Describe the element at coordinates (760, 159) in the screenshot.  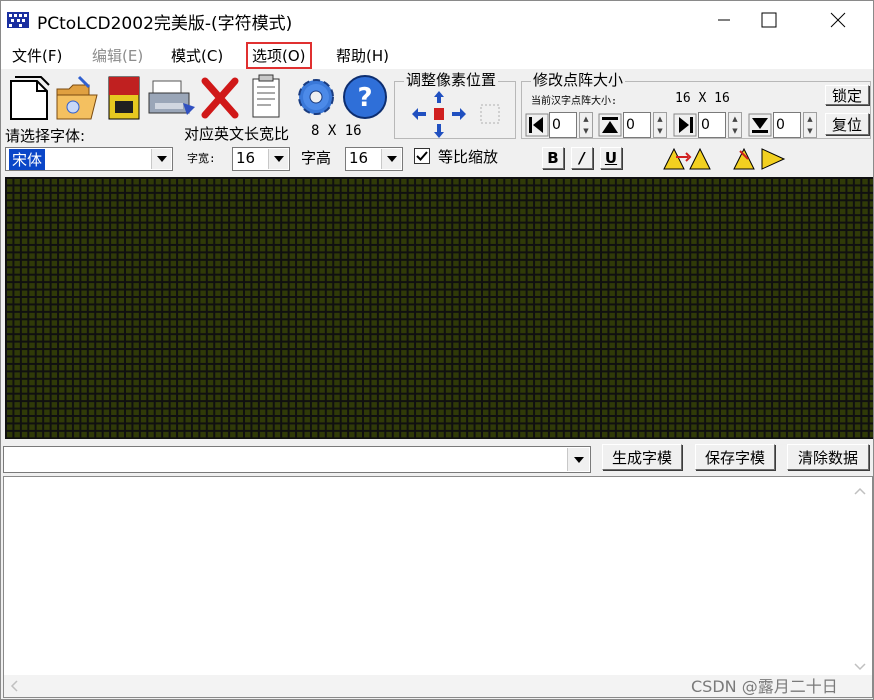
I see `flip-icon` at that location.